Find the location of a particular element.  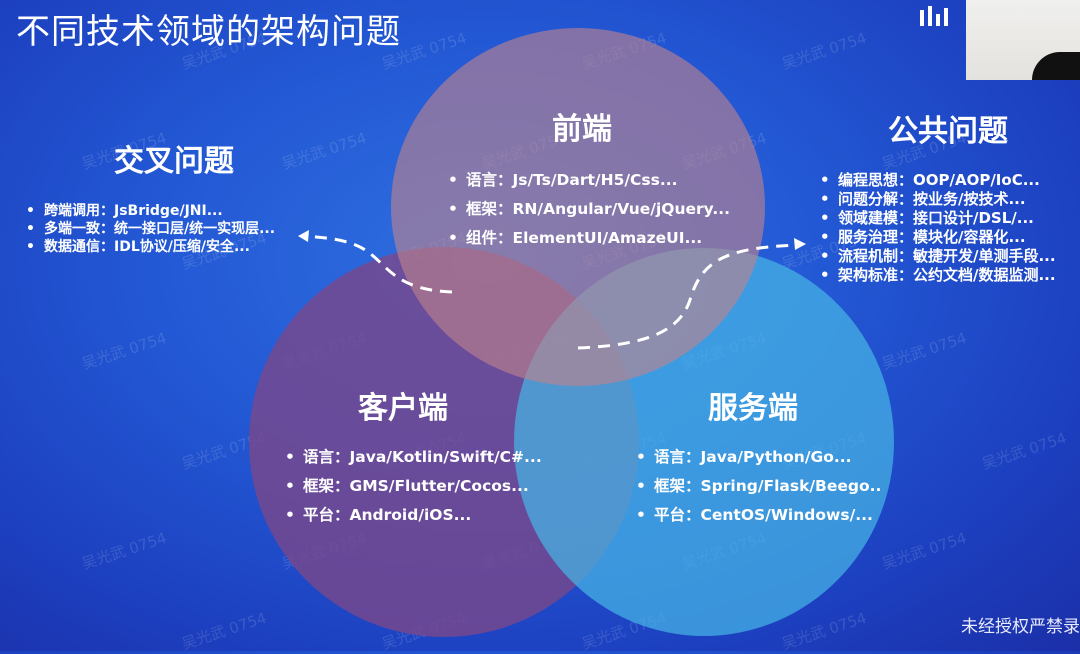

dashed-arrows is located at coordinates (552, 290).